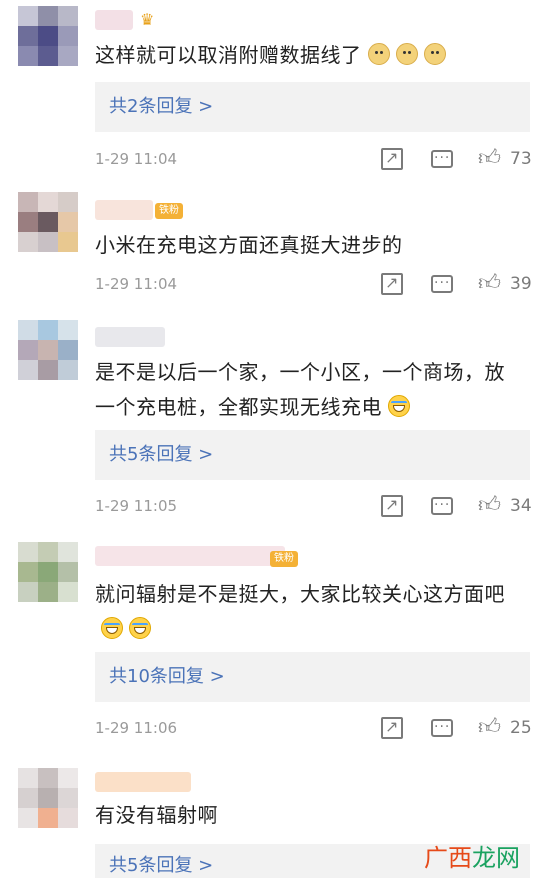 This screenshot has width=550, height=888. I want to click on watermark-part1: 广西, so click(448, 858).